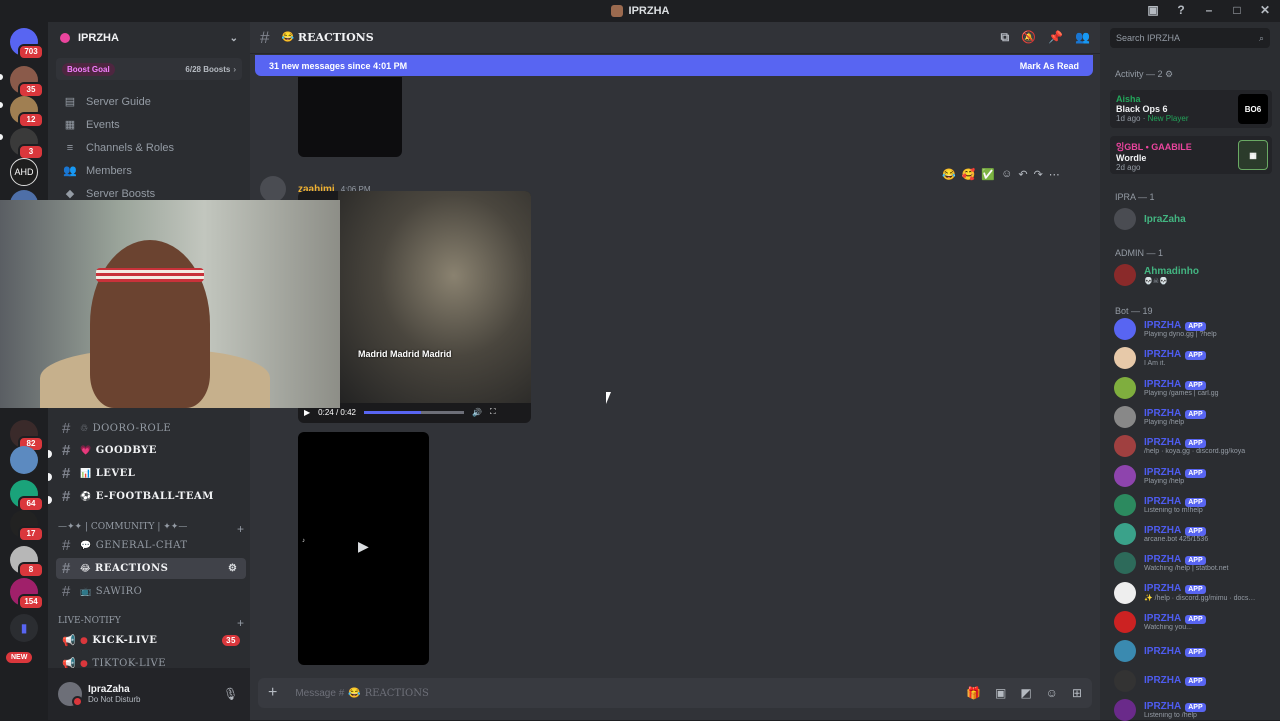 The image size is (1280, 721). What do you see at coordinates (24, 628) in the screenshot?
I see `folder-icon: ▮` at bounding box center [24, 628].